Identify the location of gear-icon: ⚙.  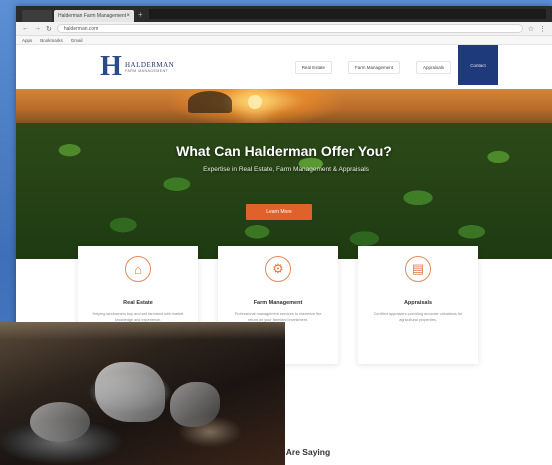
(278, 269).